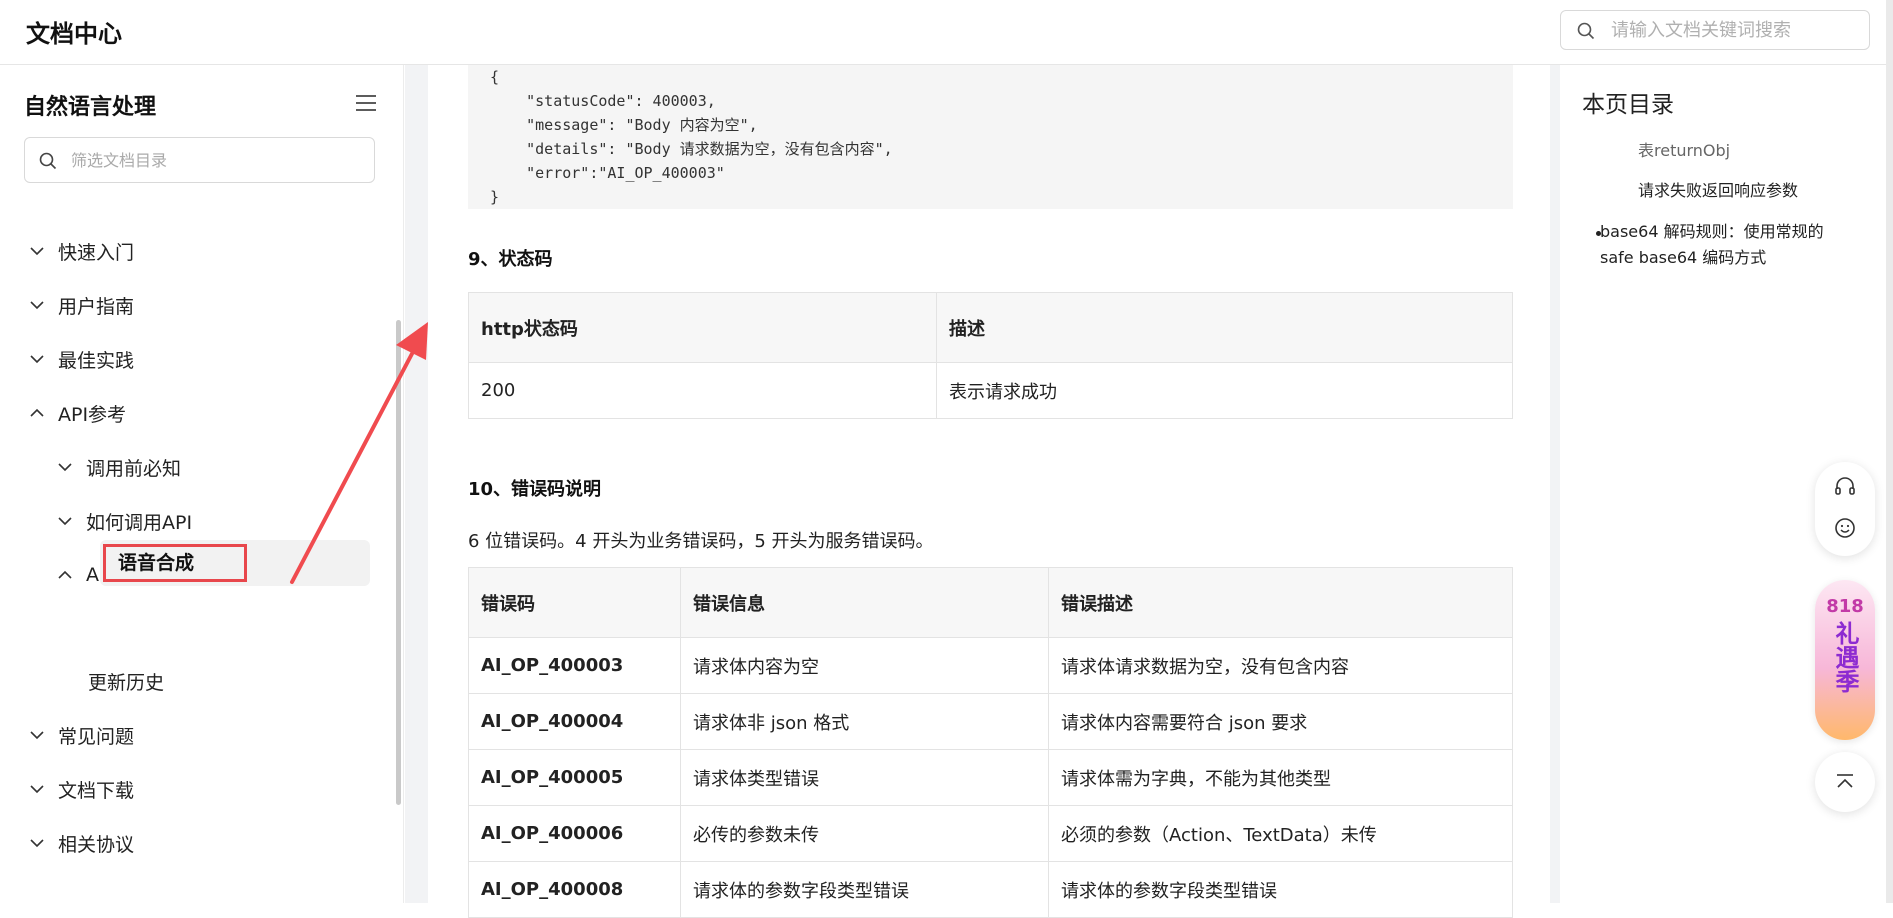 Image resolution: width=1893 pixels, height=918 pixels. What do you see at coordinates (96, 252) in the screenshot?
I see `sidebar-item-label: 快速入门` at bounding box center [96, 252].